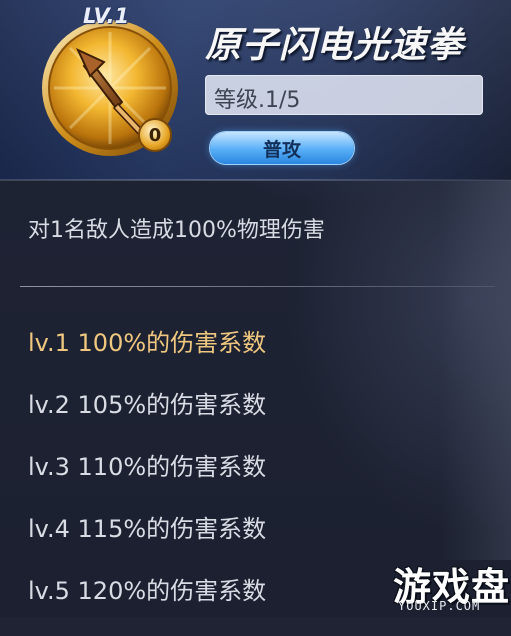 The image size is (511, 636). Describe the element at coordinates (282, 148) in the screenshot. I see `skill-type-tag: 普攻` at that location.